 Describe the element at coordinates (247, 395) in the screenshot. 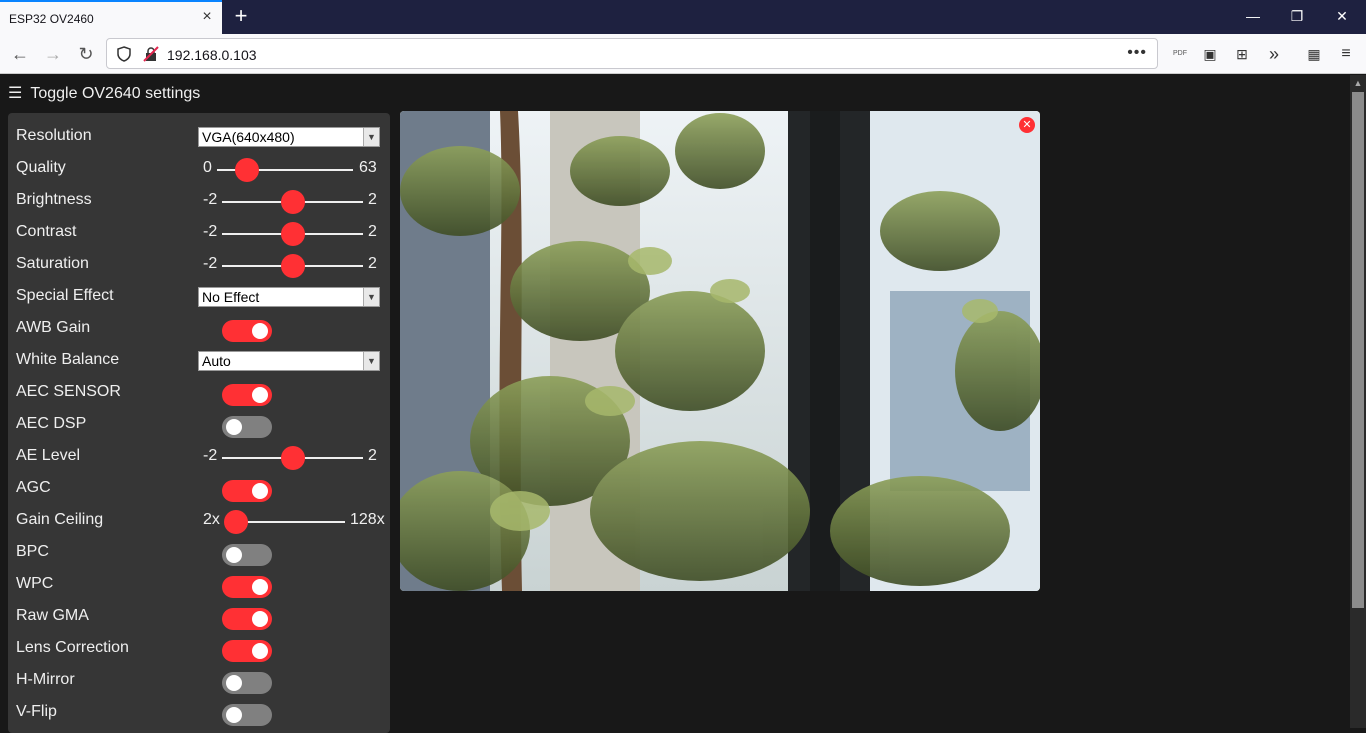

I see `aec-sensor-toggle` at that location.